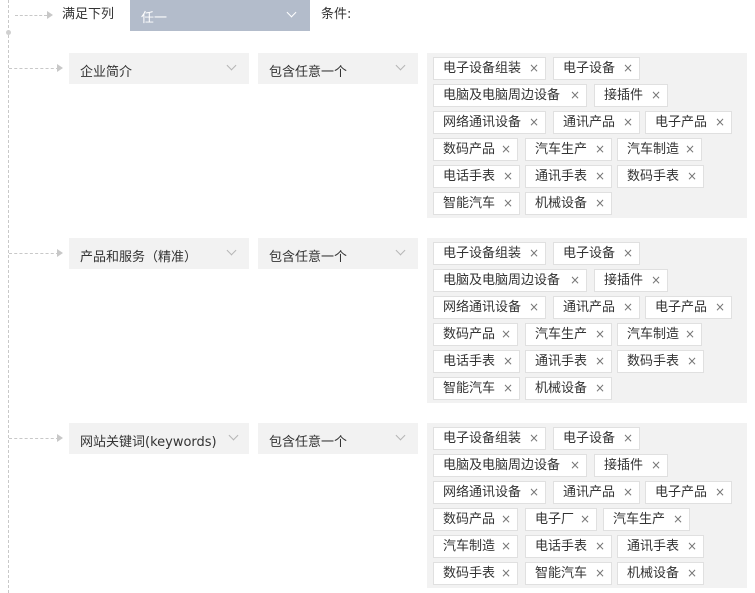  What do you see at coordinates (502, 465) in the screenshot?
I see `tag-label: 电脑及电脑周边设备` at bounding box center [502, 465].